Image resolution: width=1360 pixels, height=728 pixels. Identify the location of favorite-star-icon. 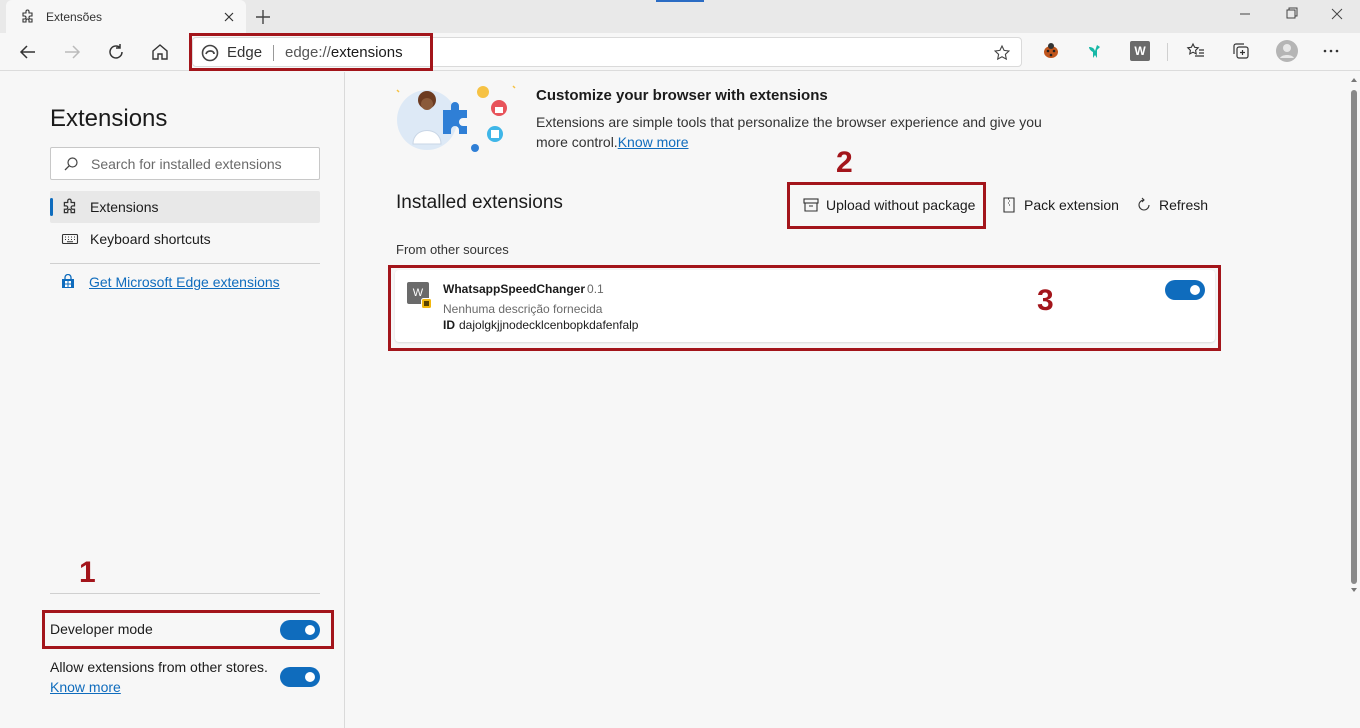
(1002, 53).